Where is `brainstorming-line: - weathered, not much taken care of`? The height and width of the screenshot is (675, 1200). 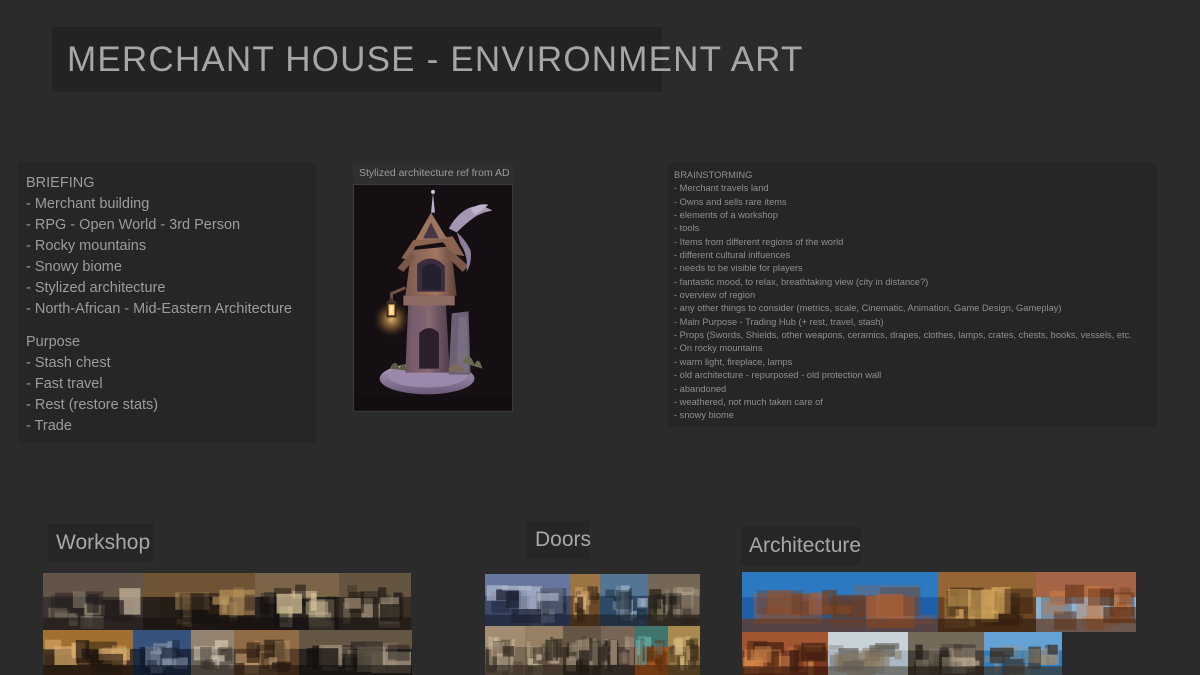 brainstorming-line: - weathered, not much taken care of is located at coordinates (748, 401).